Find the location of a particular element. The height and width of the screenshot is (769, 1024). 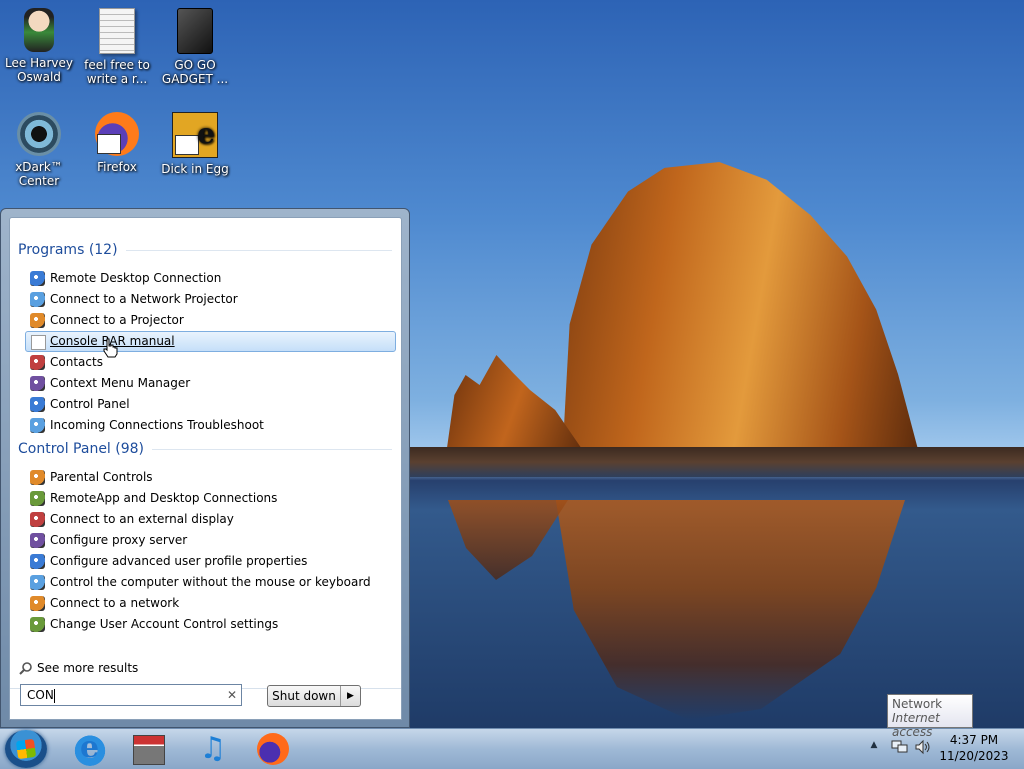

search-result-item: Control Panel is located at coordinates (210, 404).